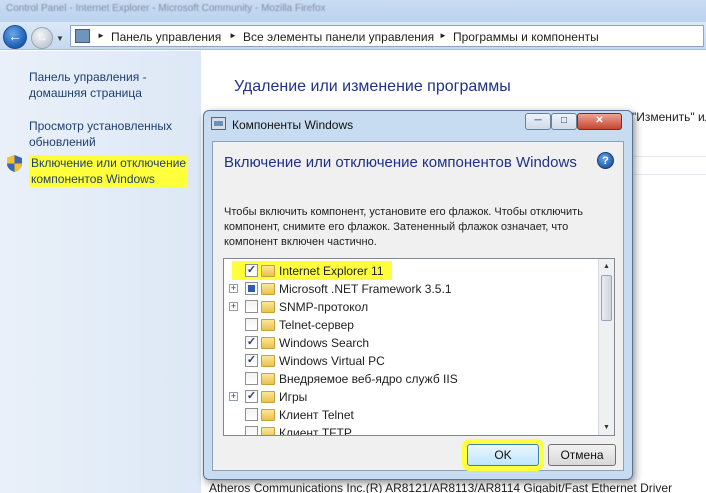 Image resolution: width=706 pixels, height=493 pixels. Describe the element at coordinates (82, 36) in the screenshot. I see `control-panel-icon` at that location.